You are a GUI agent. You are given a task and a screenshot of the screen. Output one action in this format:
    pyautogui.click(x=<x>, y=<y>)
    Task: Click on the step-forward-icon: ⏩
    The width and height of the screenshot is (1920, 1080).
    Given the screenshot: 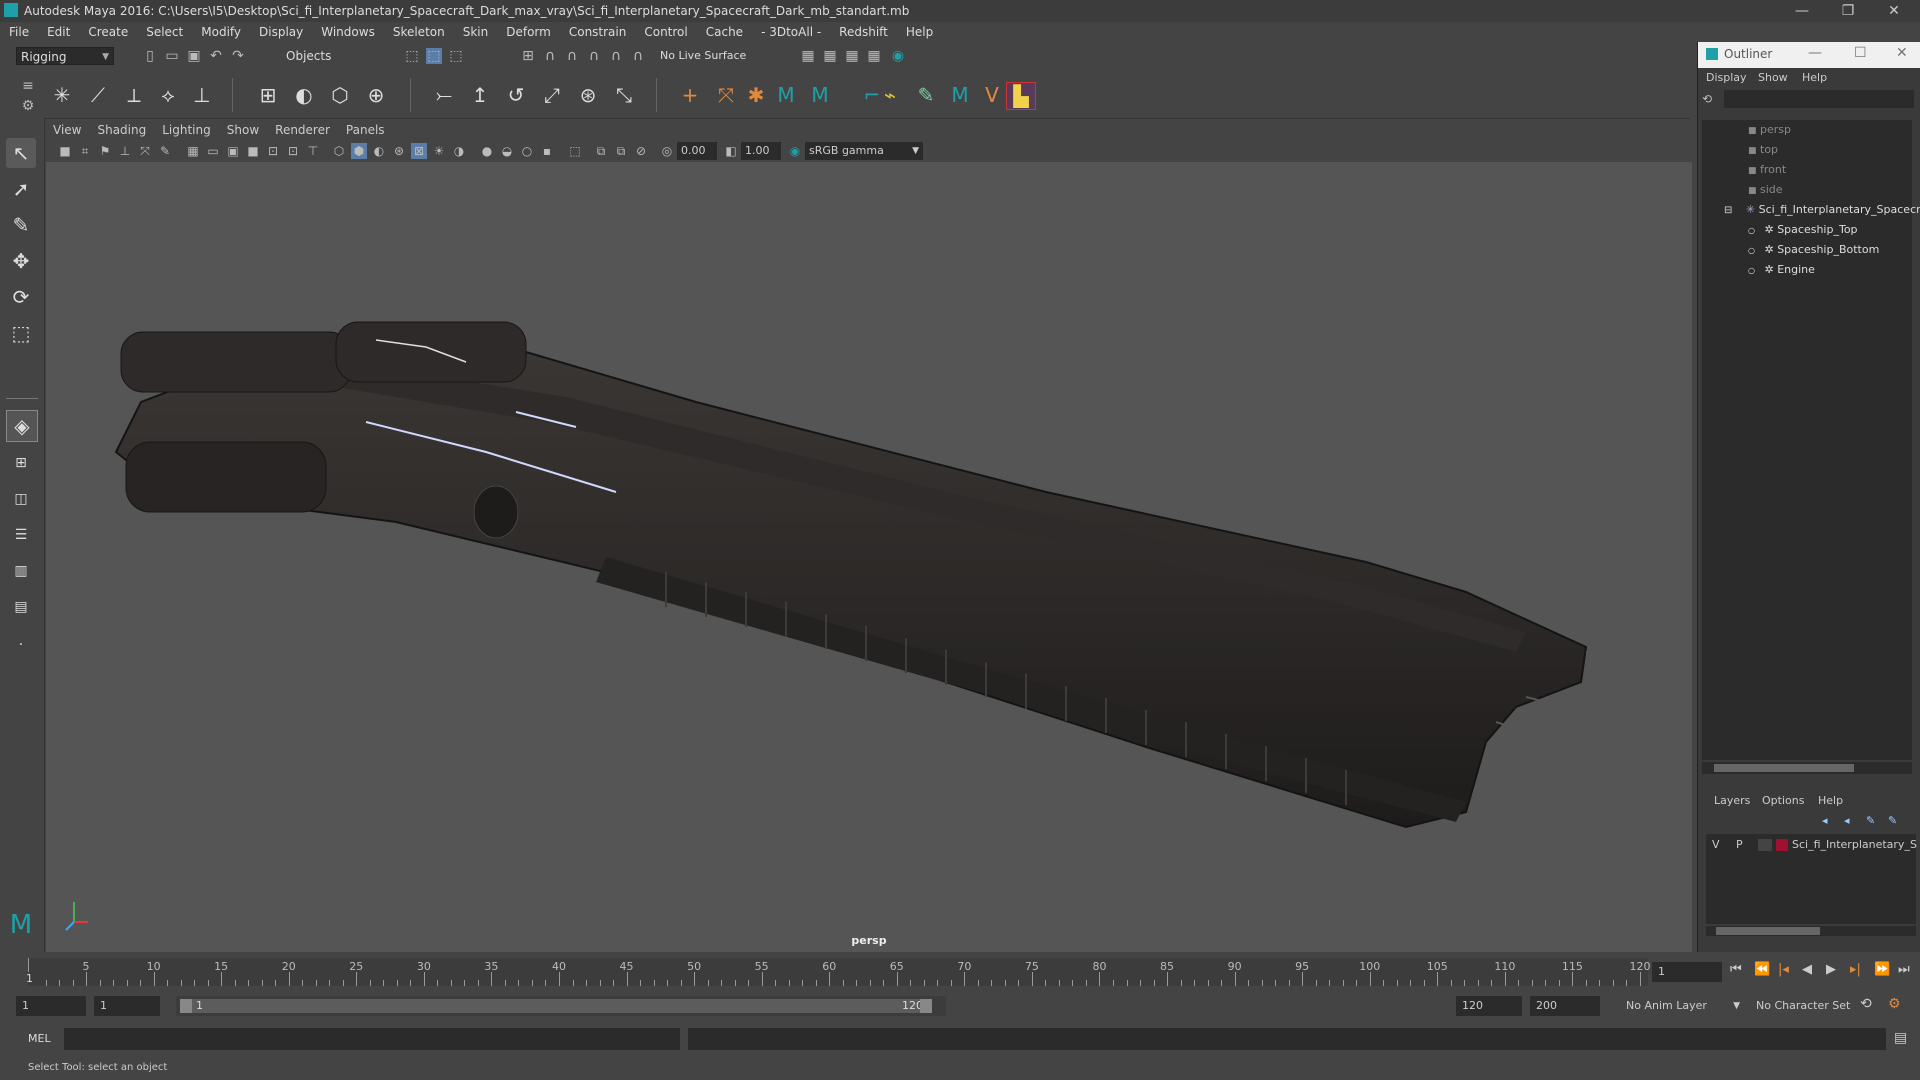 What is the action you would take?
    pyautogui.click(x=1882, y=969)
    